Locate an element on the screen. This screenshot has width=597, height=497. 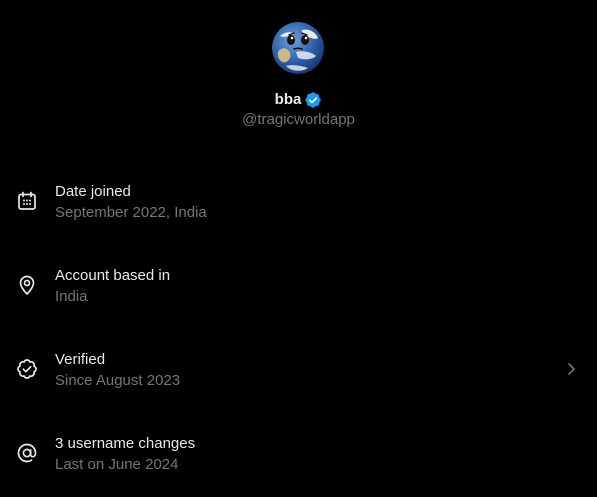
username-handle: @tragicworldapp is located at coordinates (298, 119).